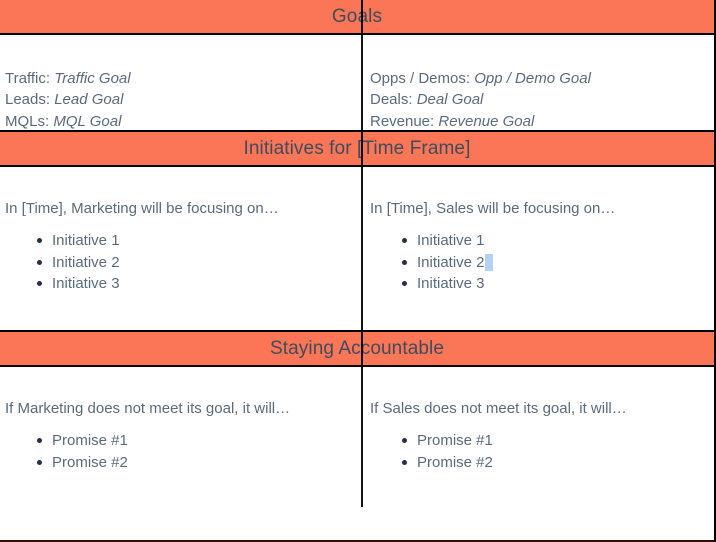 The width and height of the screenshot is (716, 542). I want to click on goal-line-revenue: Revenue: Revenue Goal, so click(537, 121).